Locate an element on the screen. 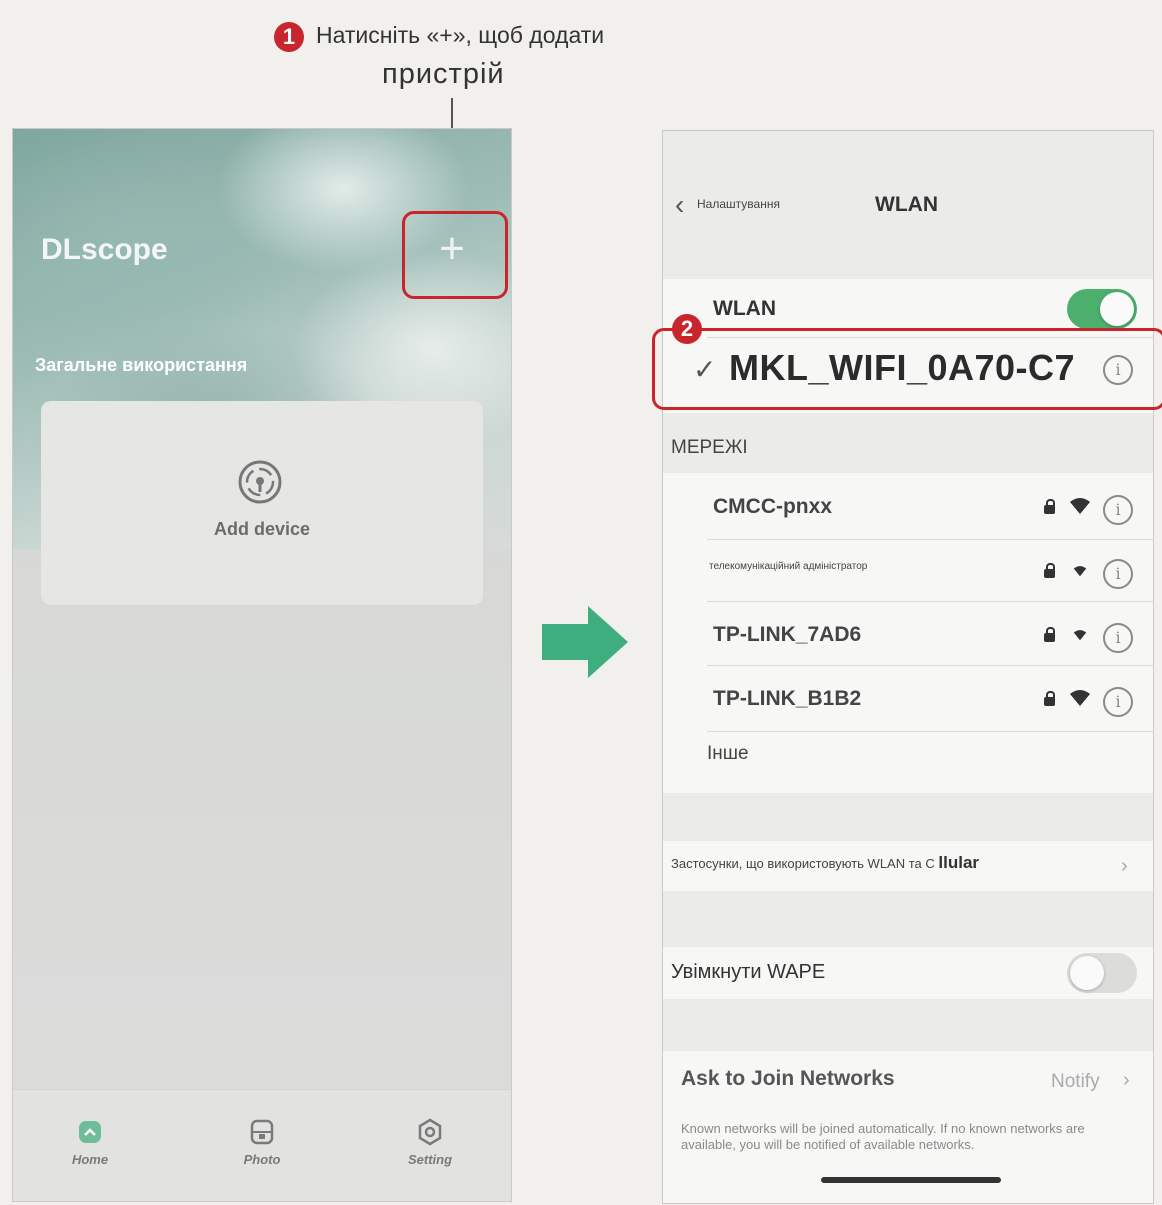 The height and width of the screenshot is (1205, 1162). home-icon is located at coordinates (90, 1132).